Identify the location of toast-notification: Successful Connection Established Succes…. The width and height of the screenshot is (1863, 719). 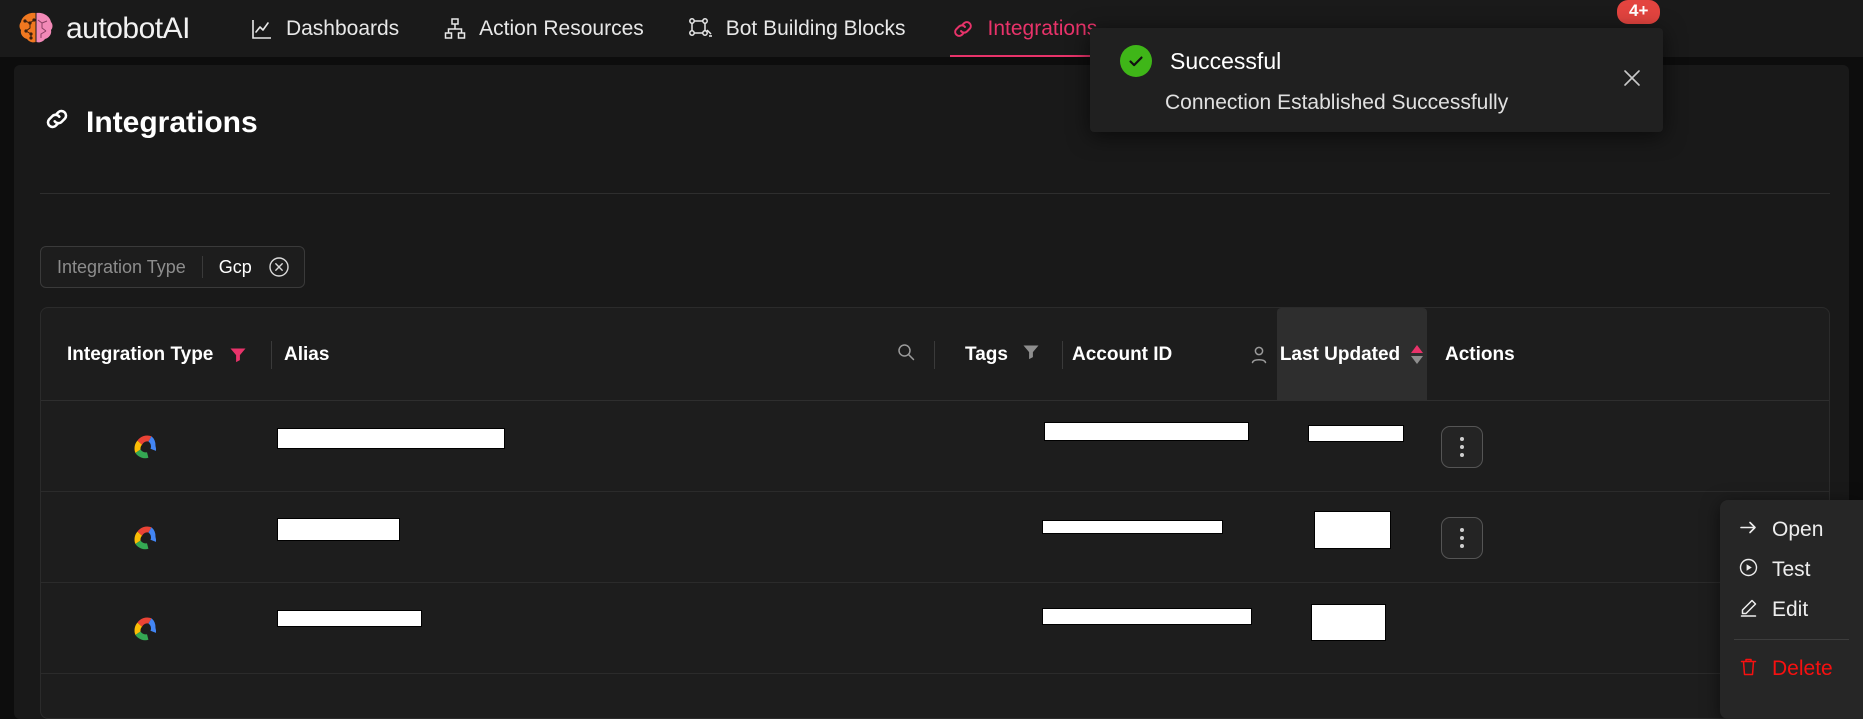
(1376, 80).